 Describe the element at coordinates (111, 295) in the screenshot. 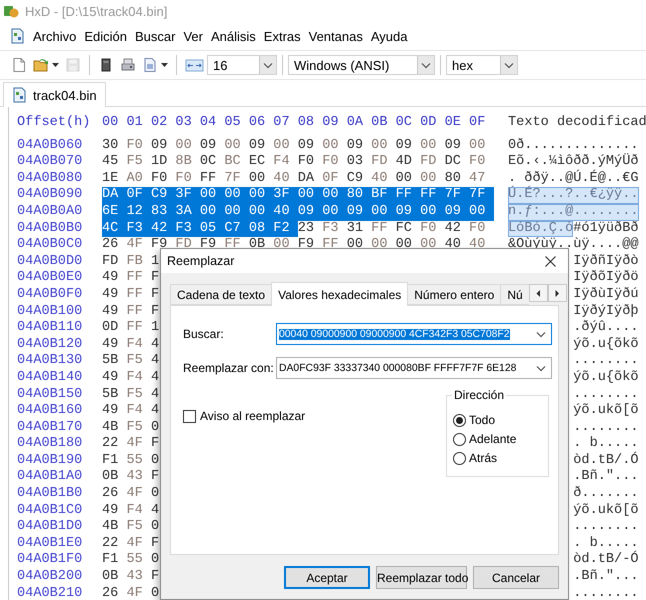

I see `hex-byte: 49` at that location.